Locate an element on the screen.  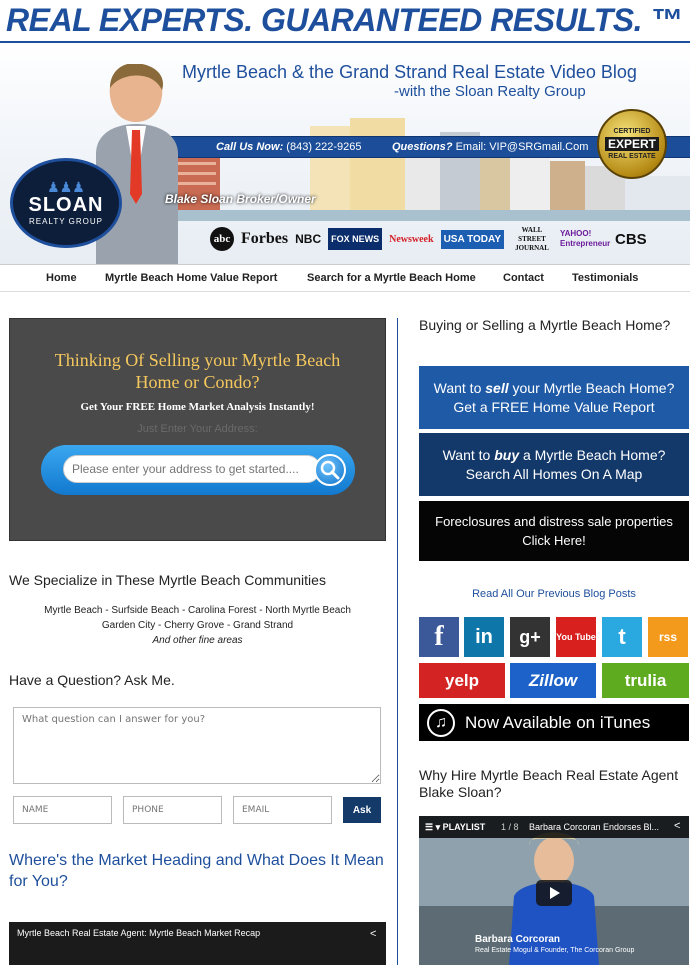
youtube-icon: You Tube is located at coordinates (576, 637).